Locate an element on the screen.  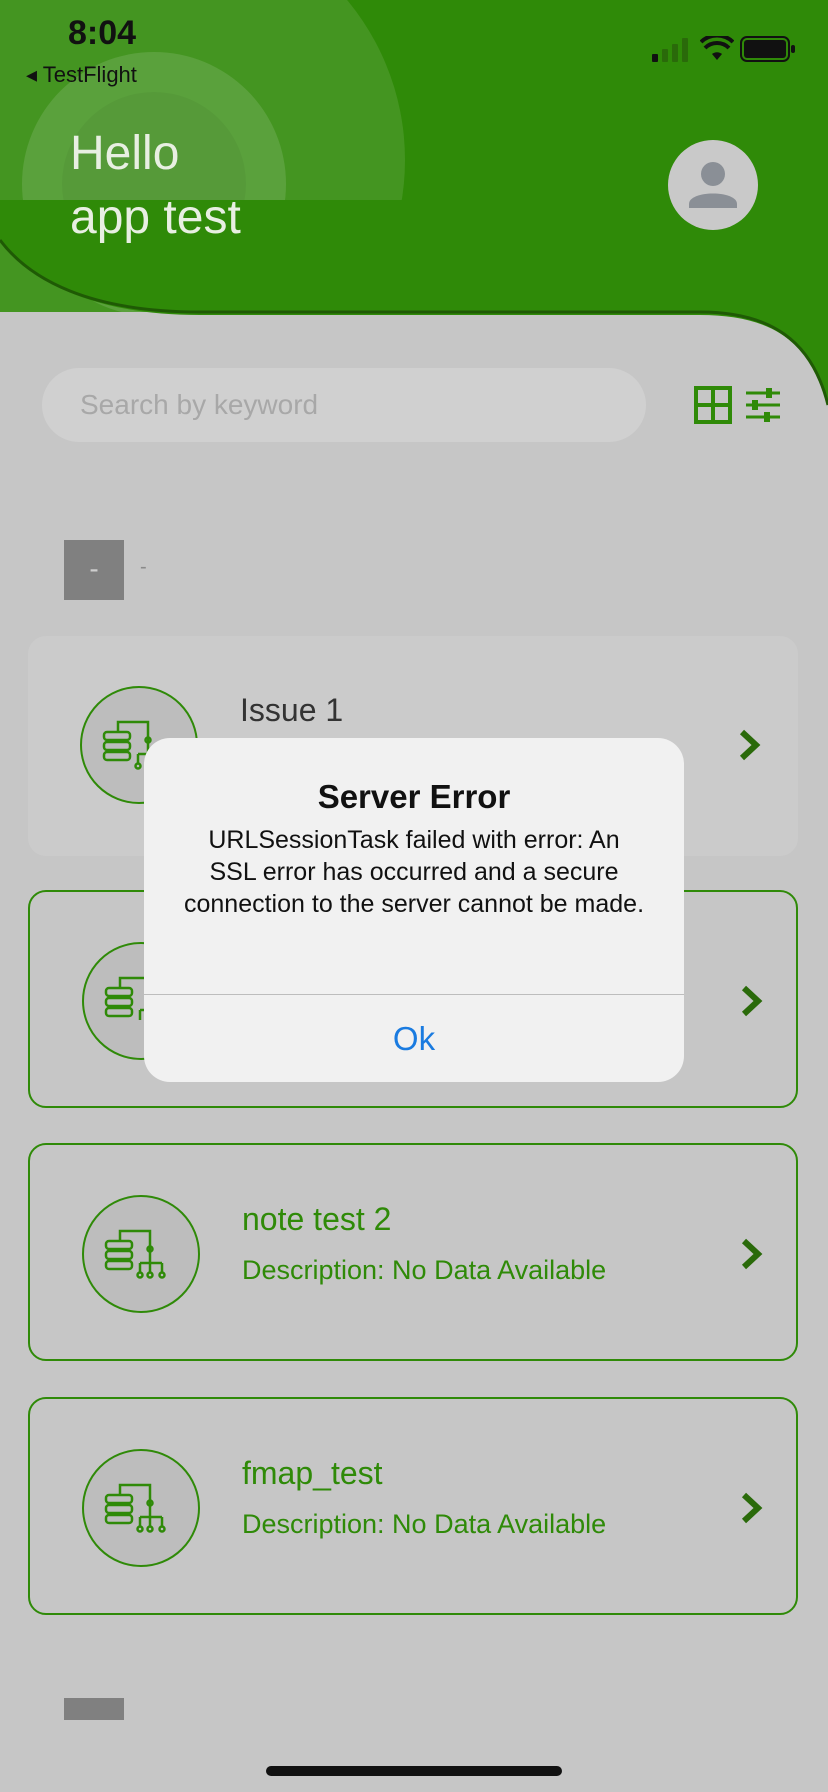
bottom-safe-area is located at coordinates (414, 1756).